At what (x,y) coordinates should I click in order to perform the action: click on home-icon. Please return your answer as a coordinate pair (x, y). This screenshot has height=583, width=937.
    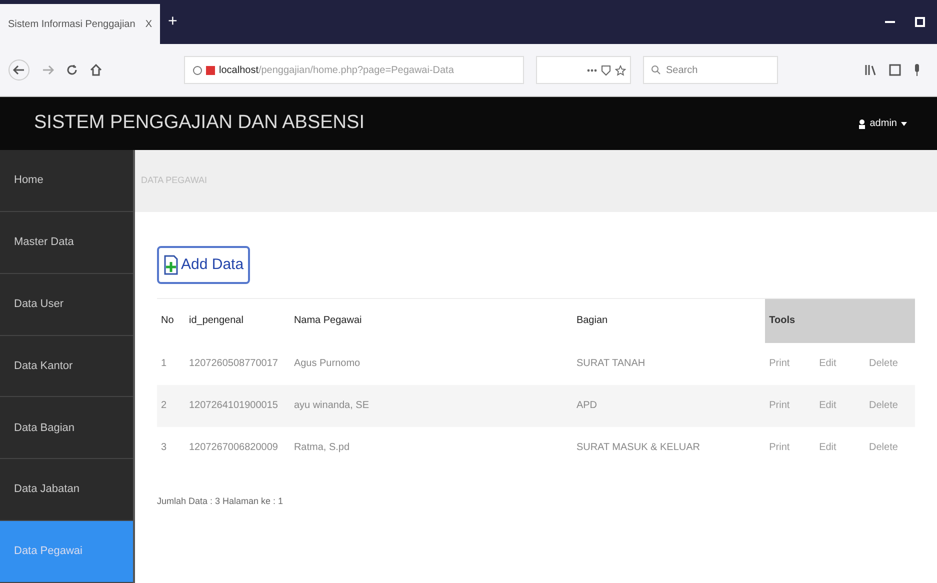
    Looking at the image, I should click on (96, 70).